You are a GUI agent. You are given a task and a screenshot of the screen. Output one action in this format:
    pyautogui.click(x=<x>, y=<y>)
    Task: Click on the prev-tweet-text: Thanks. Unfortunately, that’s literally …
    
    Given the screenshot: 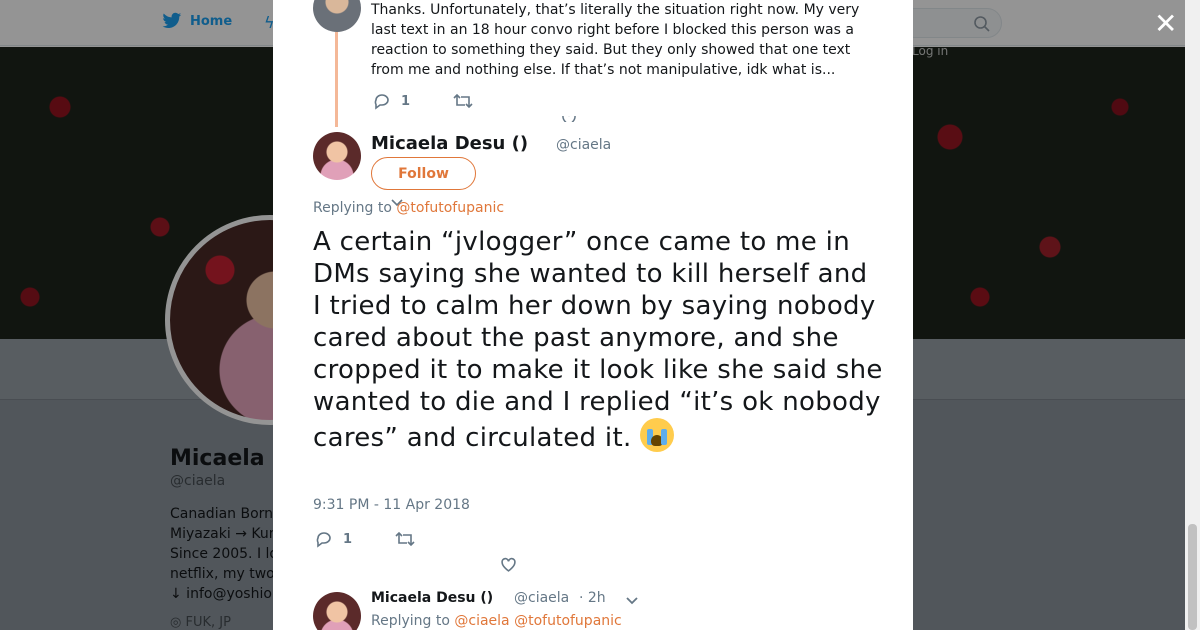 What is the action you would take?
    pyautogui.click(x=615, y=40)
    